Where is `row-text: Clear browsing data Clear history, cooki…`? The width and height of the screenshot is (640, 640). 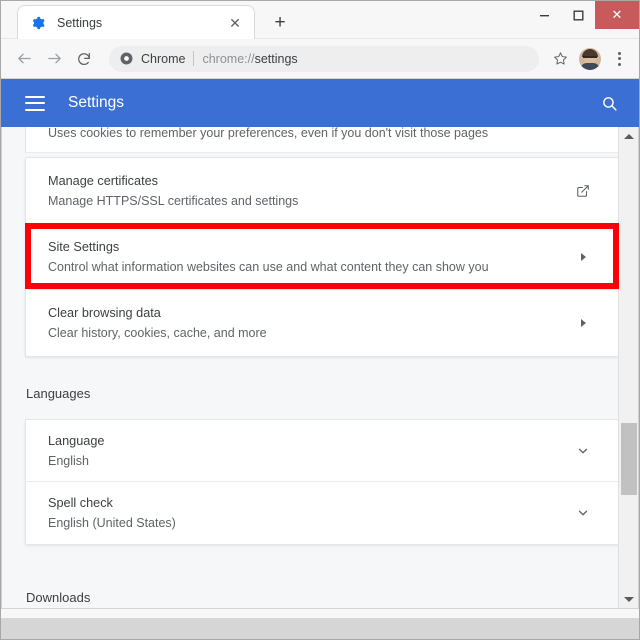
row-text: Clear browsing data Clear history, cooki… is located at coordinates (309, 323).